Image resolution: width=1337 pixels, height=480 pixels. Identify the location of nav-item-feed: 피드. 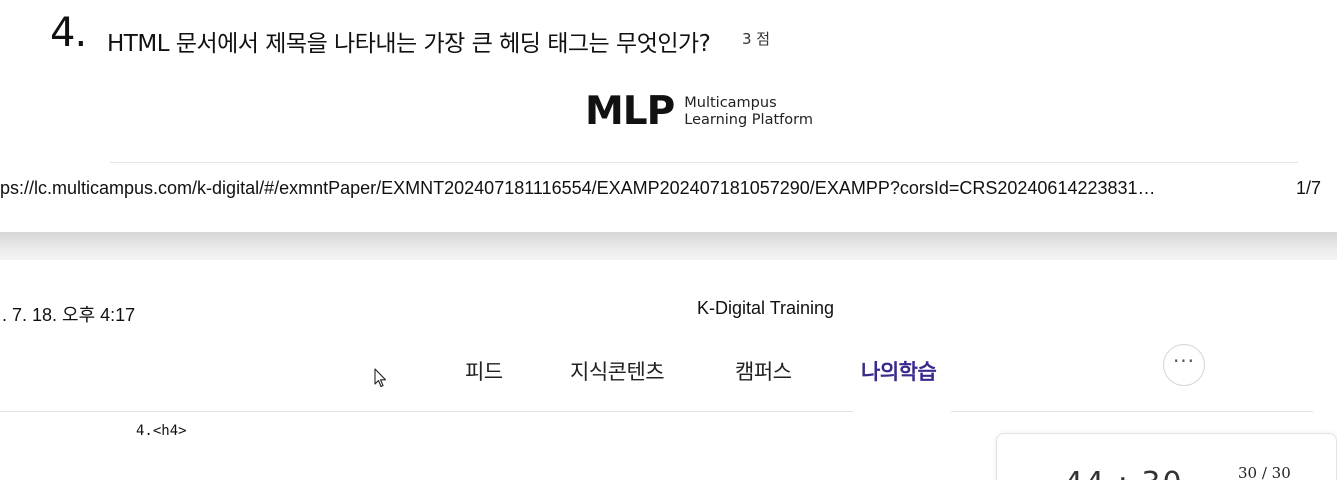
(484, 371).